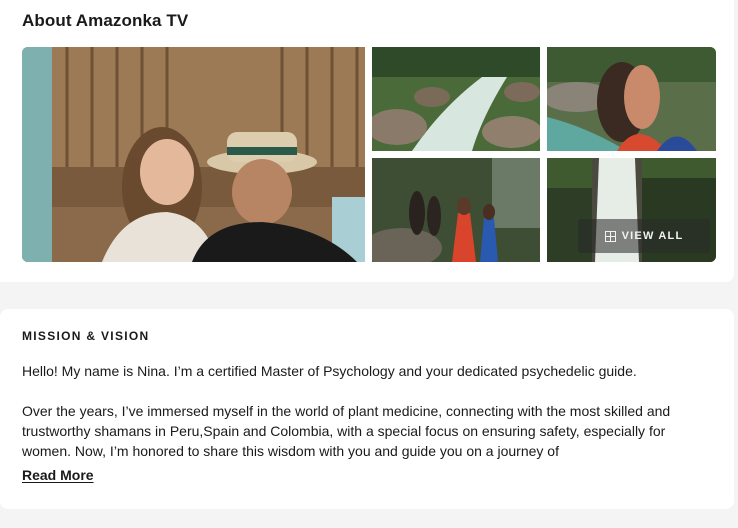  Describe the element at coordinates (456, 99) in the screenshot. I see `gallery-photo-river` at that location.